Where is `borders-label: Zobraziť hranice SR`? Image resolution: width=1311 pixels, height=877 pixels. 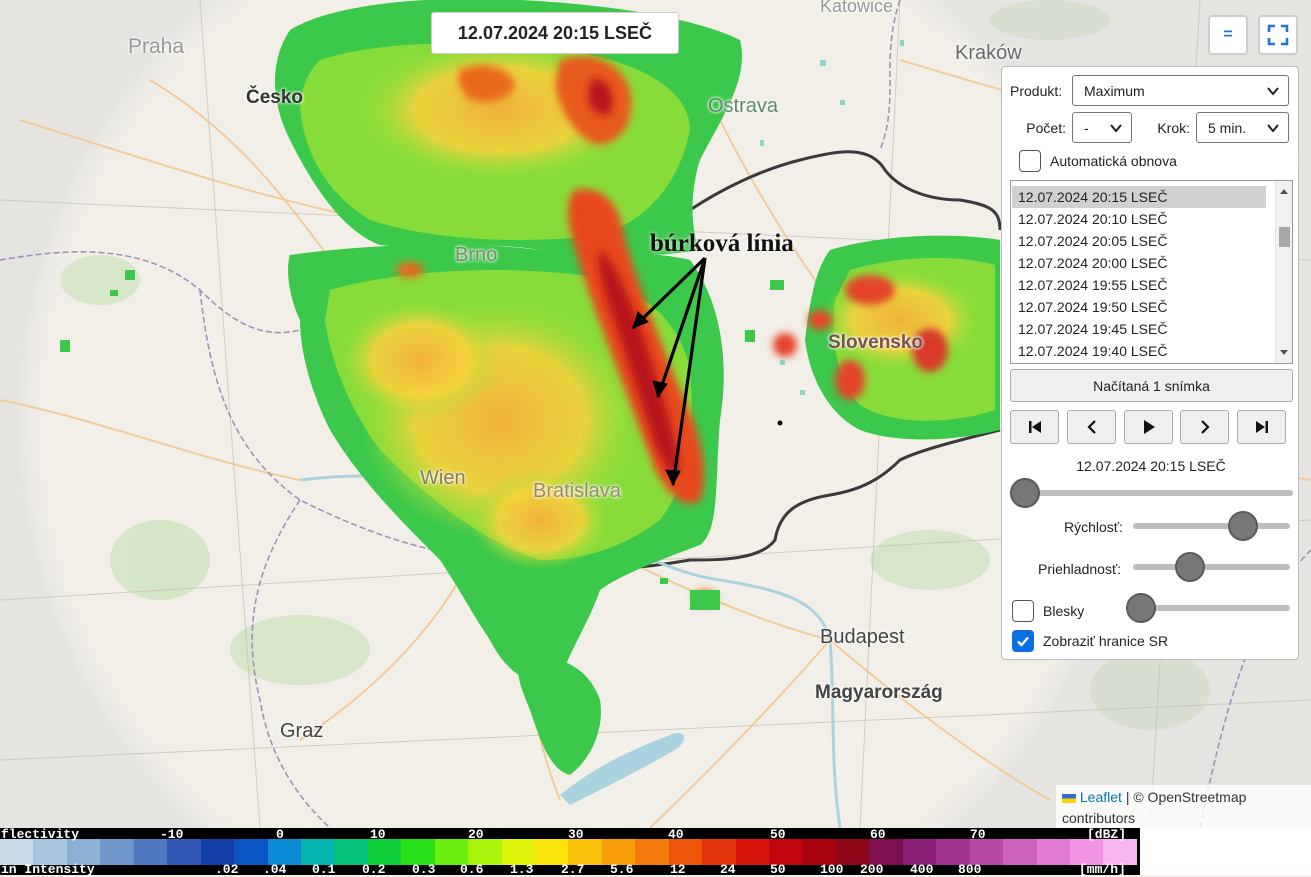 borders-label: Zobraziť hranice SR is located at coordinates (1106, 641).